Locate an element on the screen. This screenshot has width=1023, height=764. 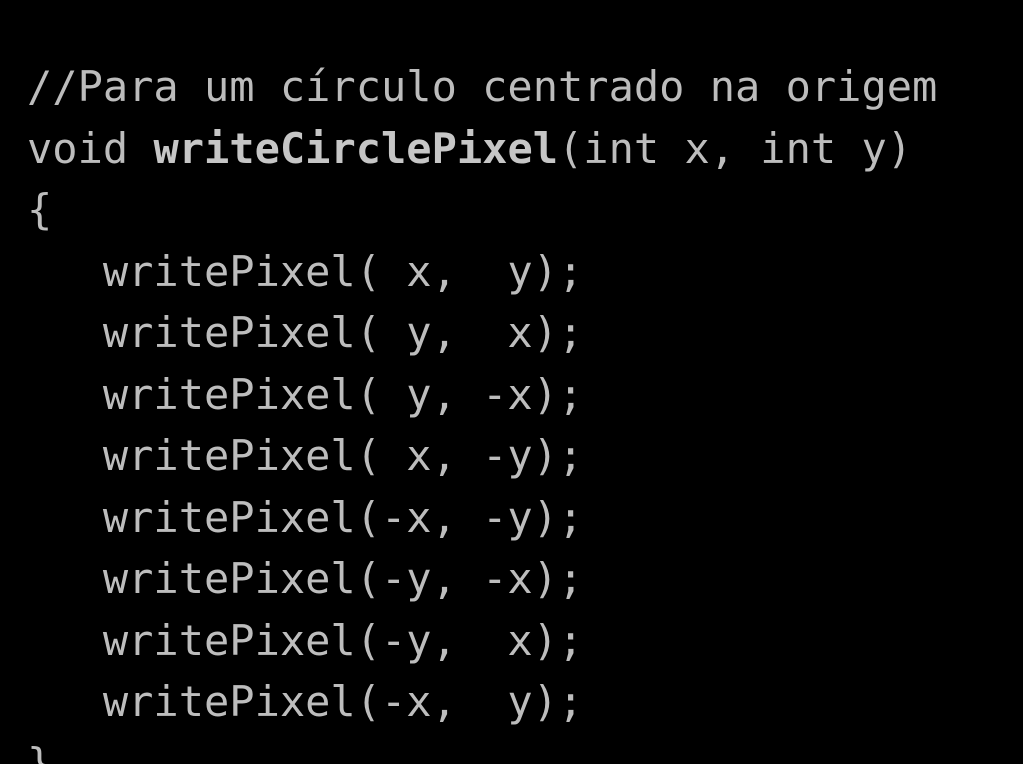
signature-parameter-list: (int x, int y) is located at coordinates (735, 148).